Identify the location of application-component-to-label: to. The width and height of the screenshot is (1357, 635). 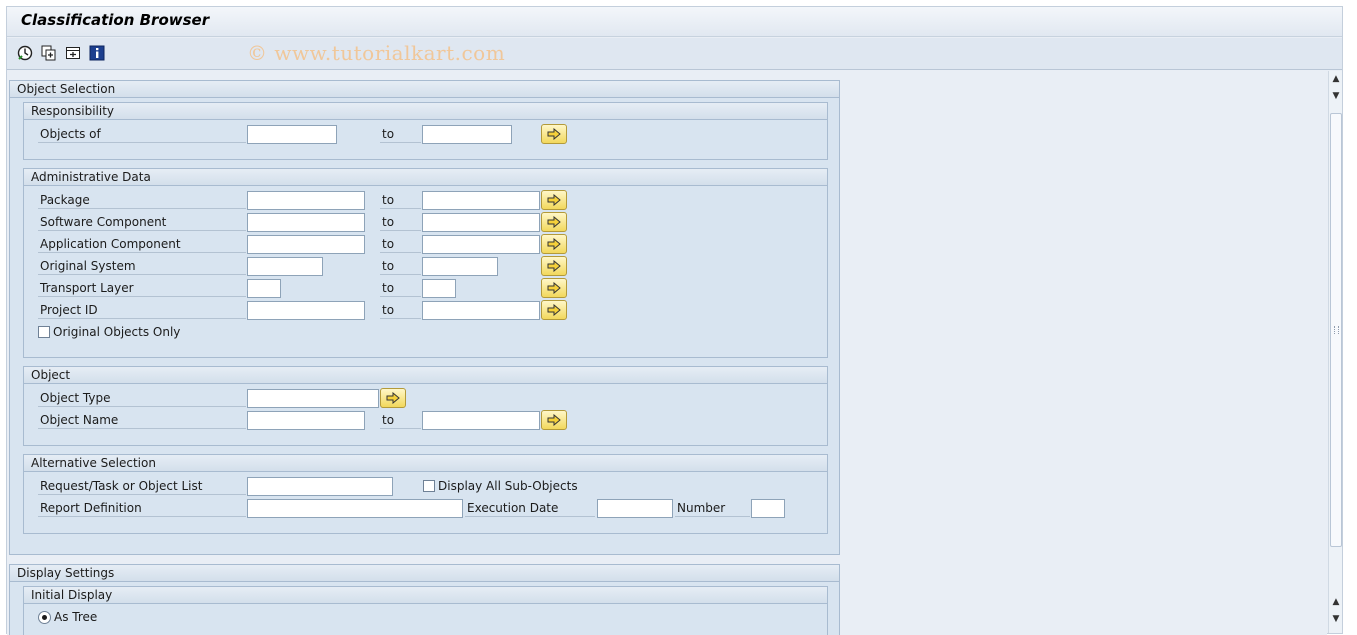
(400, 244).